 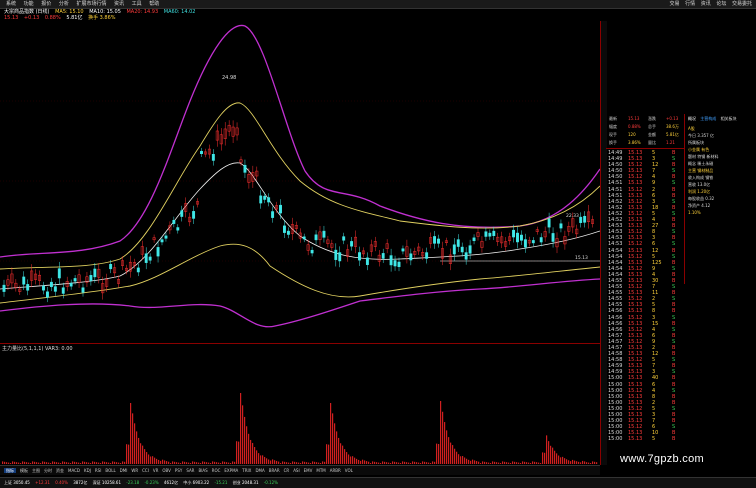 I want to click on menu-item-help: 帮助, so click(x=154, y=4).